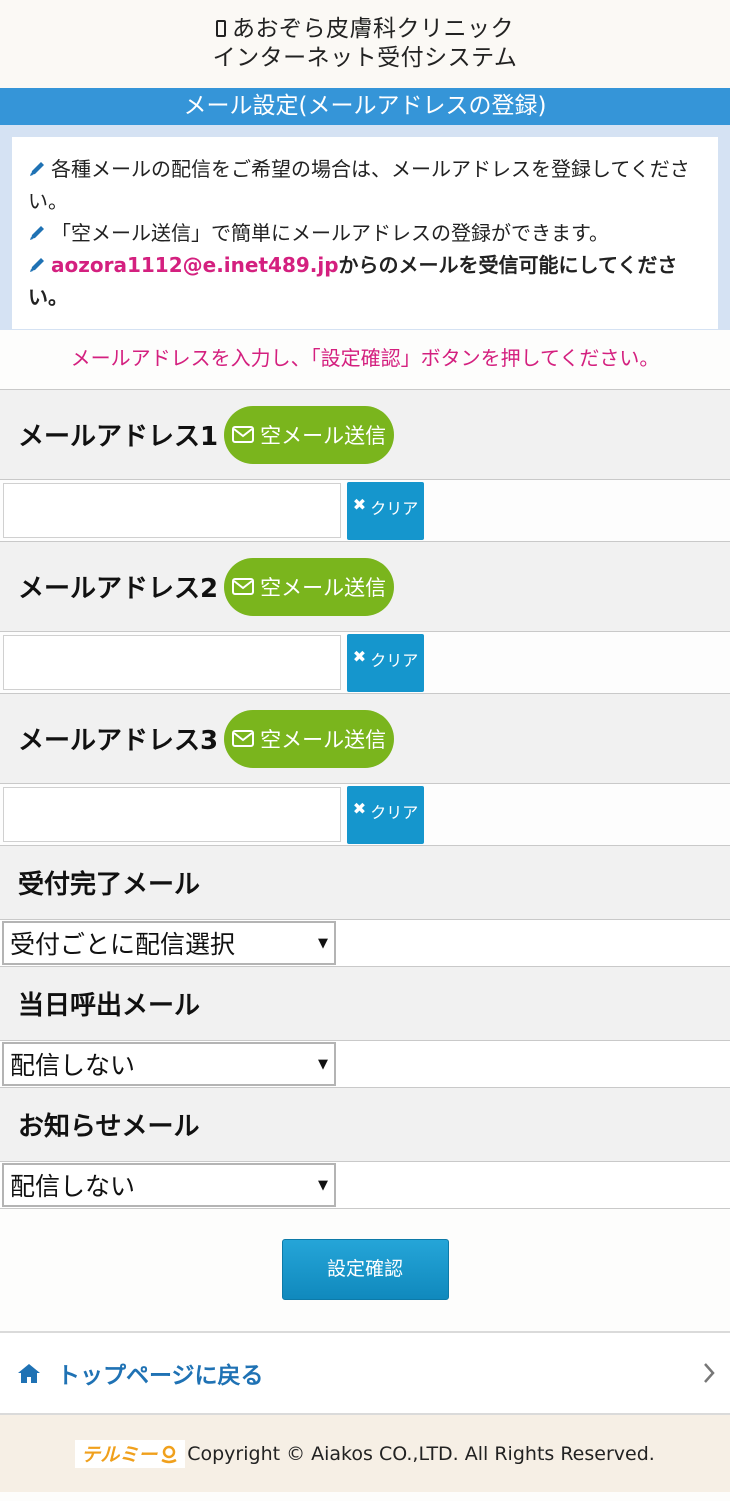  What do you see at coordinates (109, 1006) in the screenshot?
I see `option-label-call: 当日呼出メール` at bounding box center [109, 1006].